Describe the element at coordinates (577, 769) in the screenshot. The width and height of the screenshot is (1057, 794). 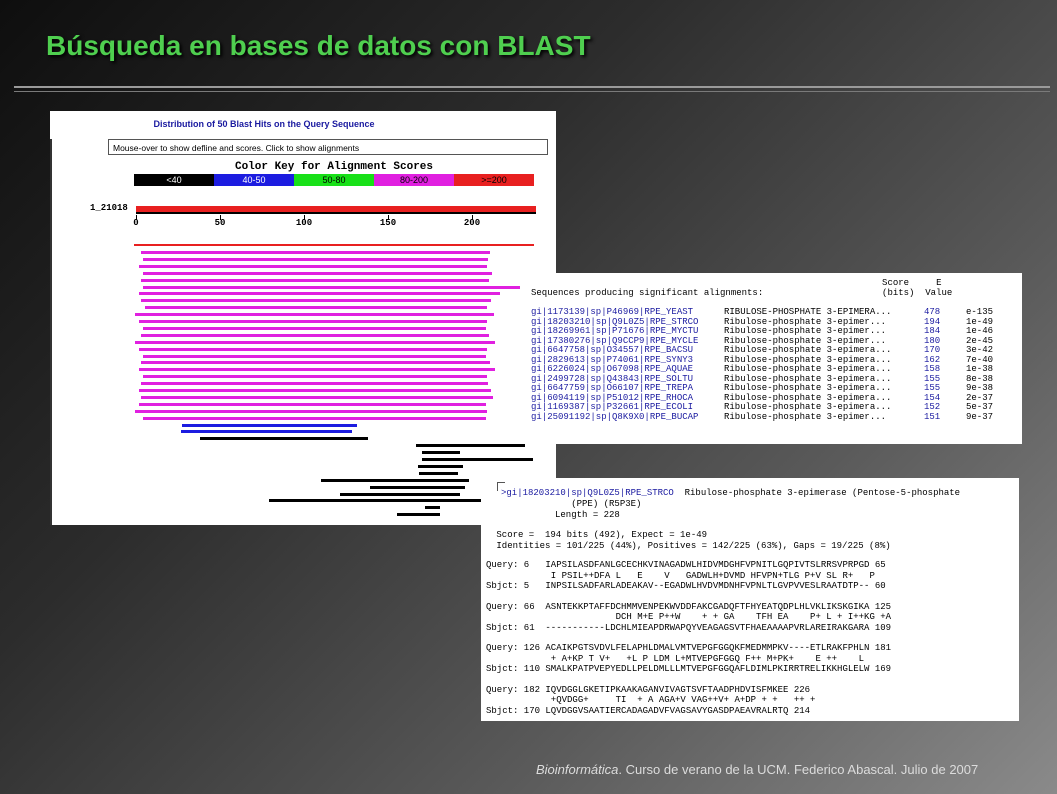
I see `footer-italic: Bioinformática` at that location.